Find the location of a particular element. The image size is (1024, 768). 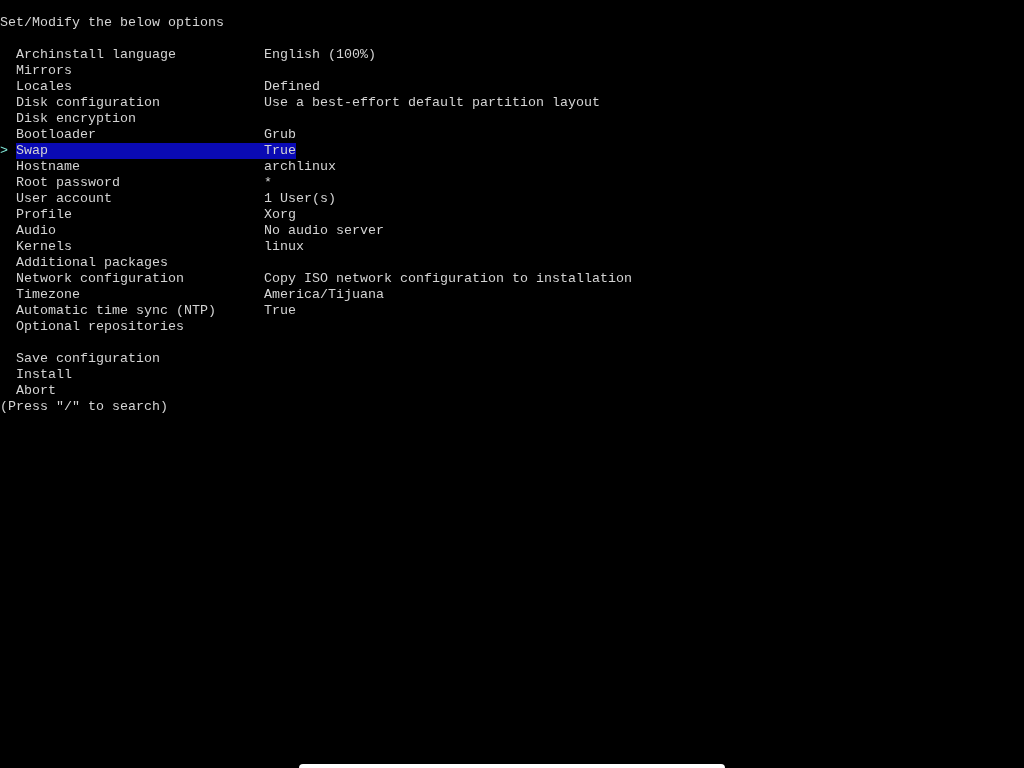

menu-item: Abort is located at coordinates (140, 391).